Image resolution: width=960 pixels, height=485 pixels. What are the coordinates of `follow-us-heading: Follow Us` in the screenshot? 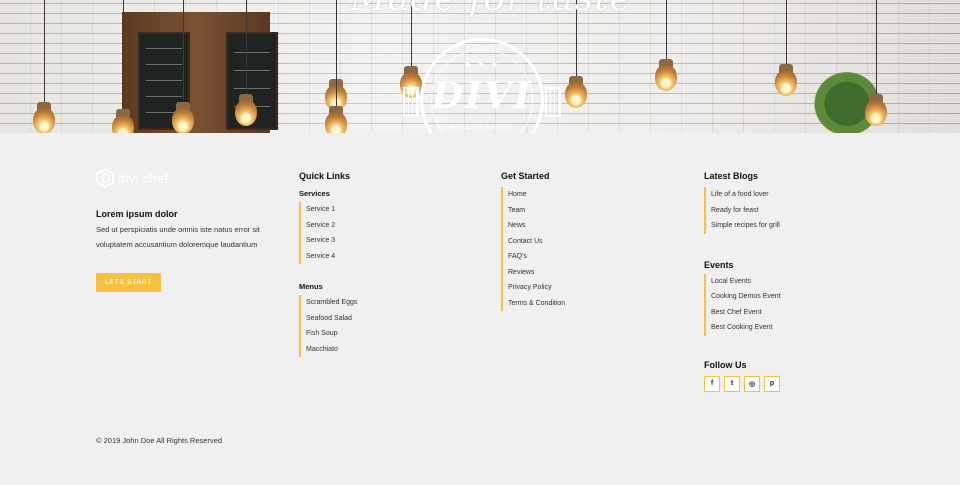 It's located at (725, 364).